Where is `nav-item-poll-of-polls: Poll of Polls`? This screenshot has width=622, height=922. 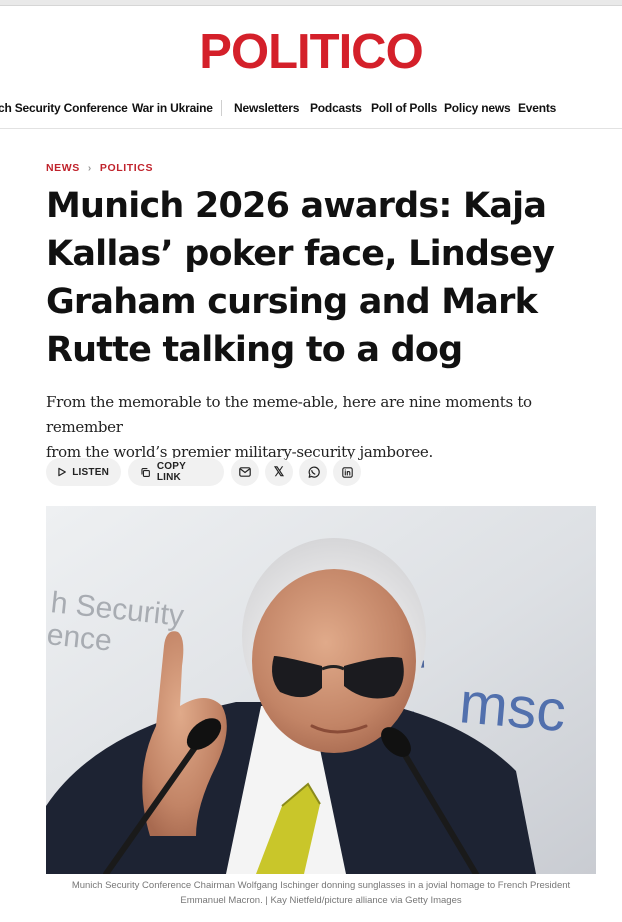 nav-item-poll-of-polls: Poll of Polls is located at coordinates (404, 108).